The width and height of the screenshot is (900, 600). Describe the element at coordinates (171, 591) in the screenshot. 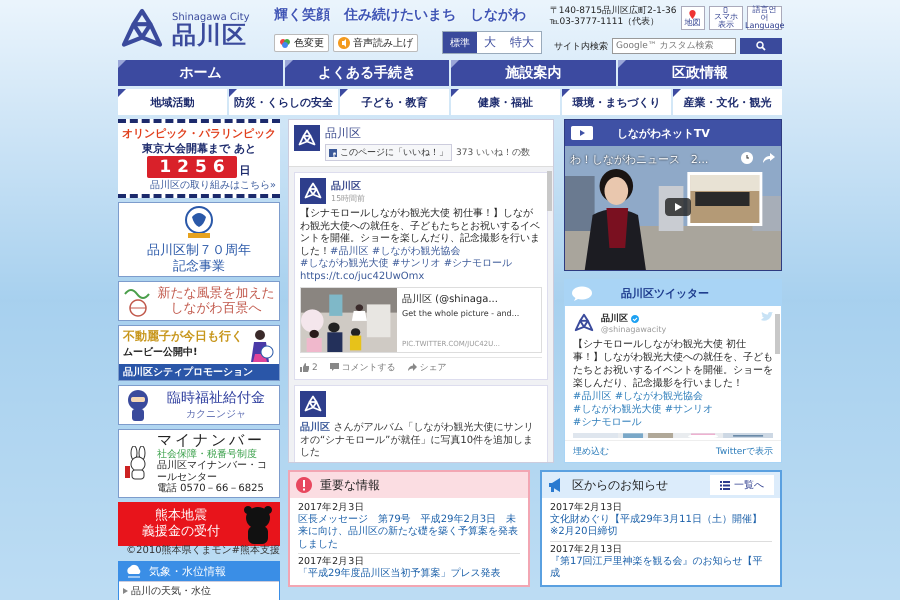

I see `weather-link: 品川の天気・水位` at that location.